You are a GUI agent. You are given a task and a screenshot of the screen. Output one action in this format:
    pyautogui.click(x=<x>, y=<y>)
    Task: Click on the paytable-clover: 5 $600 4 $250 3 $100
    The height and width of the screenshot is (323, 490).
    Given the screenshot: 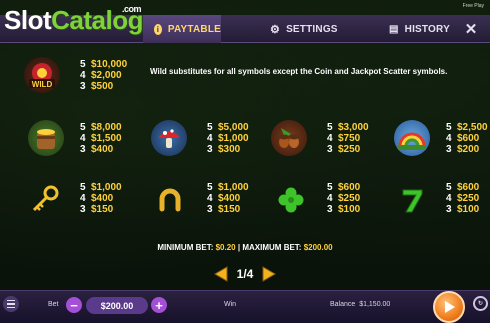 What is the action you would take?
    pyautogui.click(x=344, y=198)
    